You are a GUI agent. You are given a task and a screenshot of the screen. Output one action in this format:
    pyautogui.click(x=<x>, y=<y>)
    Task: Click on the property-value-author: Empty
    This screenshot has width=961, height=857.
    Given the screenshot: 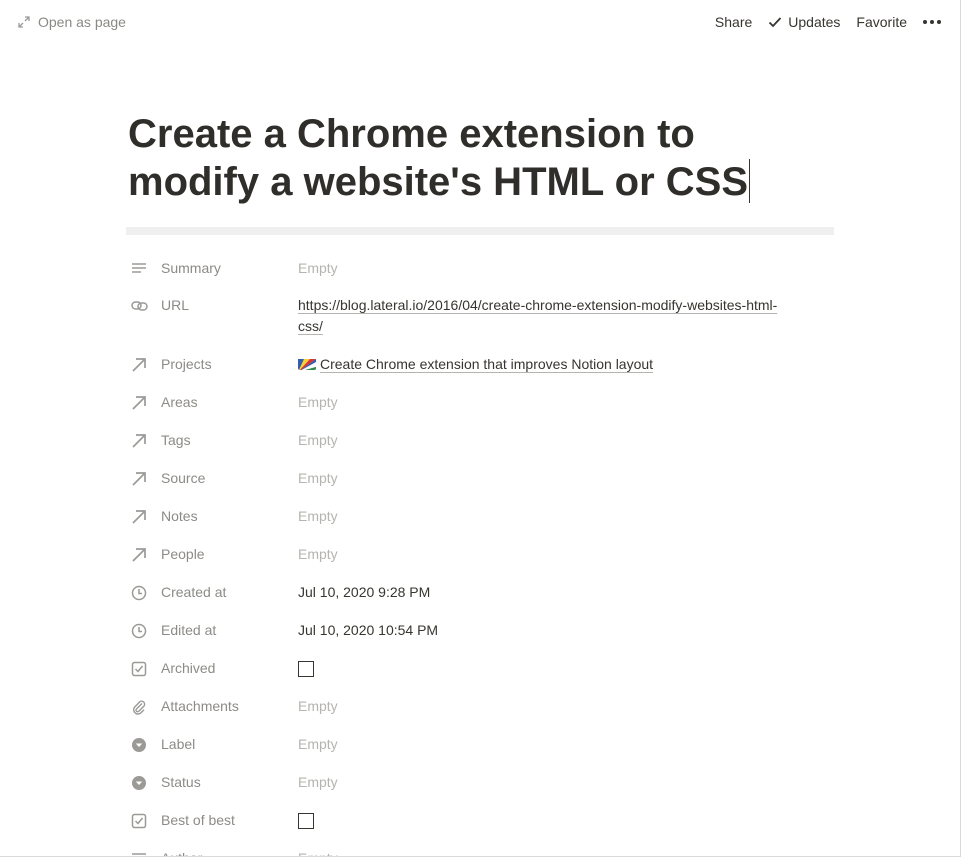 What is the action you would take?
    pyautogui.click(x=558, y=852)
    